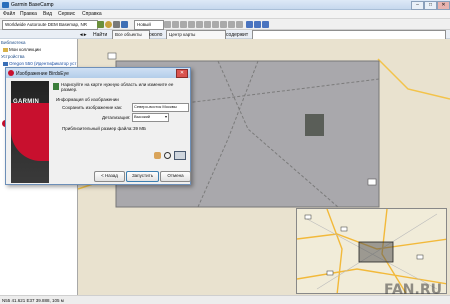  What do you see at coordinates (42, 73) in the screenshot?
I see `dialog-title: Изображение BirdsEye` at bounding box center [42, 73].